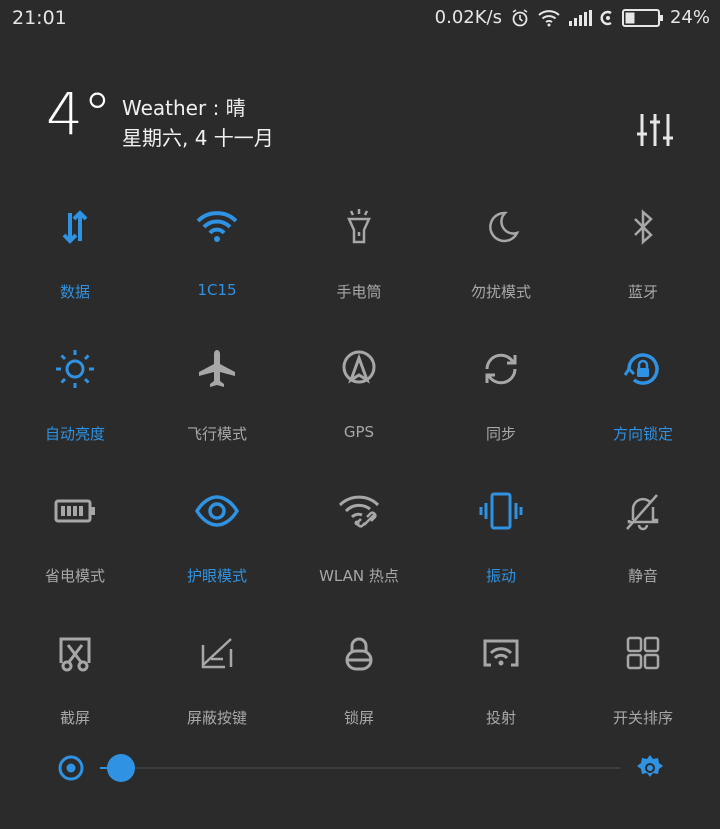 The width and height of the screenshot is (720, 829). Describe the element at coordinates (79, 114) in the screenshot. I see `temperature: 4°` at that location.